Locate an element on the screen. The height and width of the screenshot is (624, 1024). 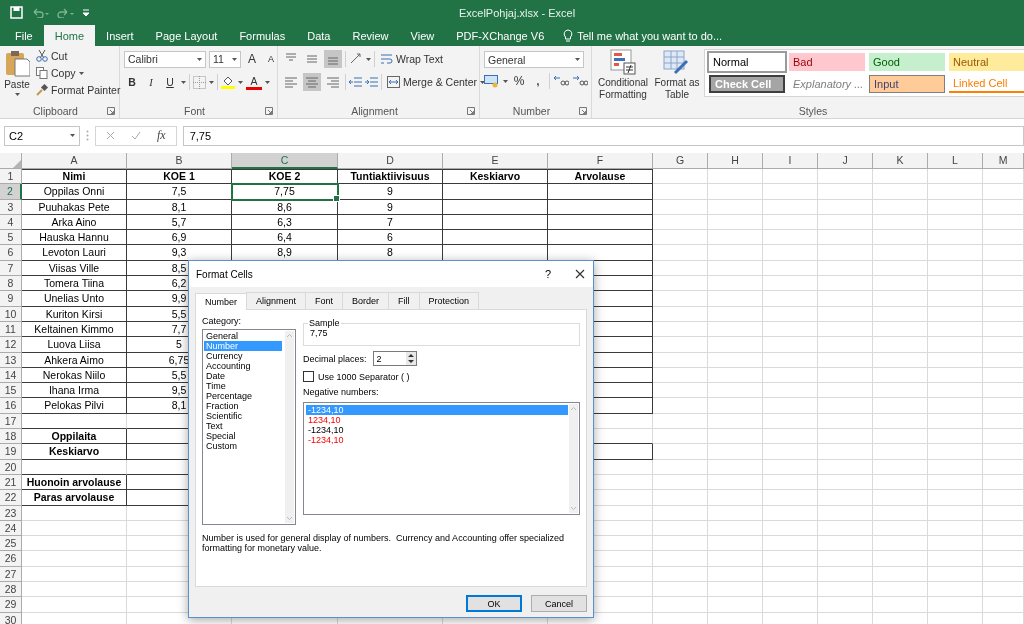
cell-style-option: Bad is located at coordinates (827, 62).